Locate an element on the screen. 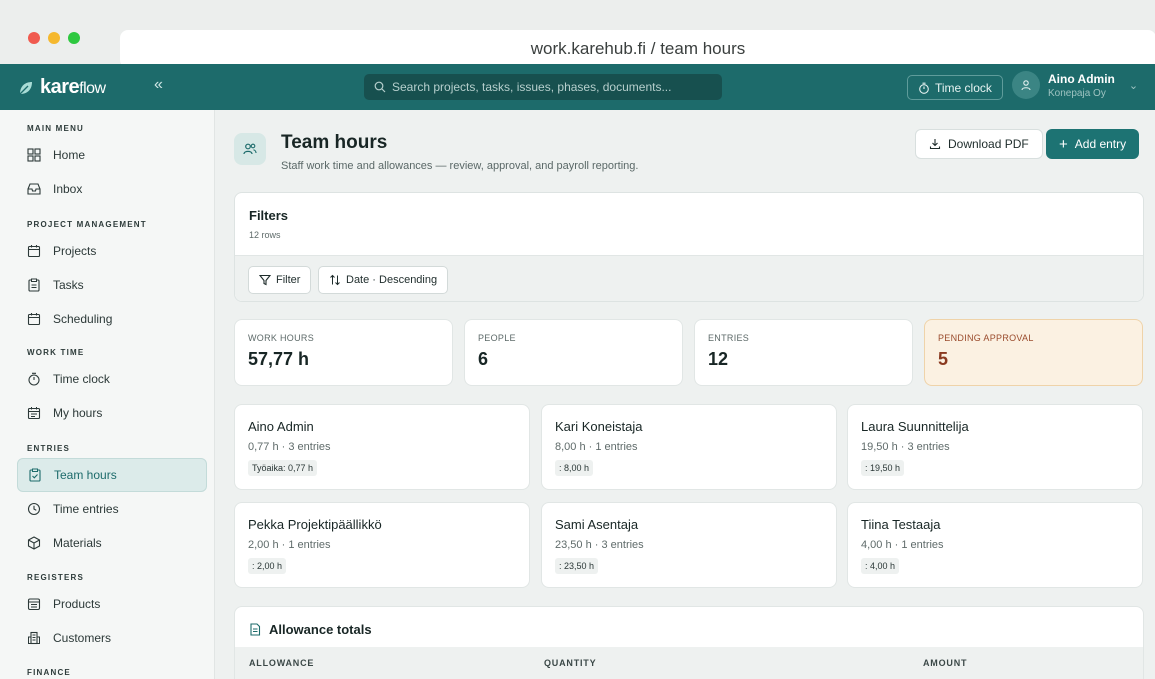  sidebar-item-customers: Customers is located at coordinates (112, 638).